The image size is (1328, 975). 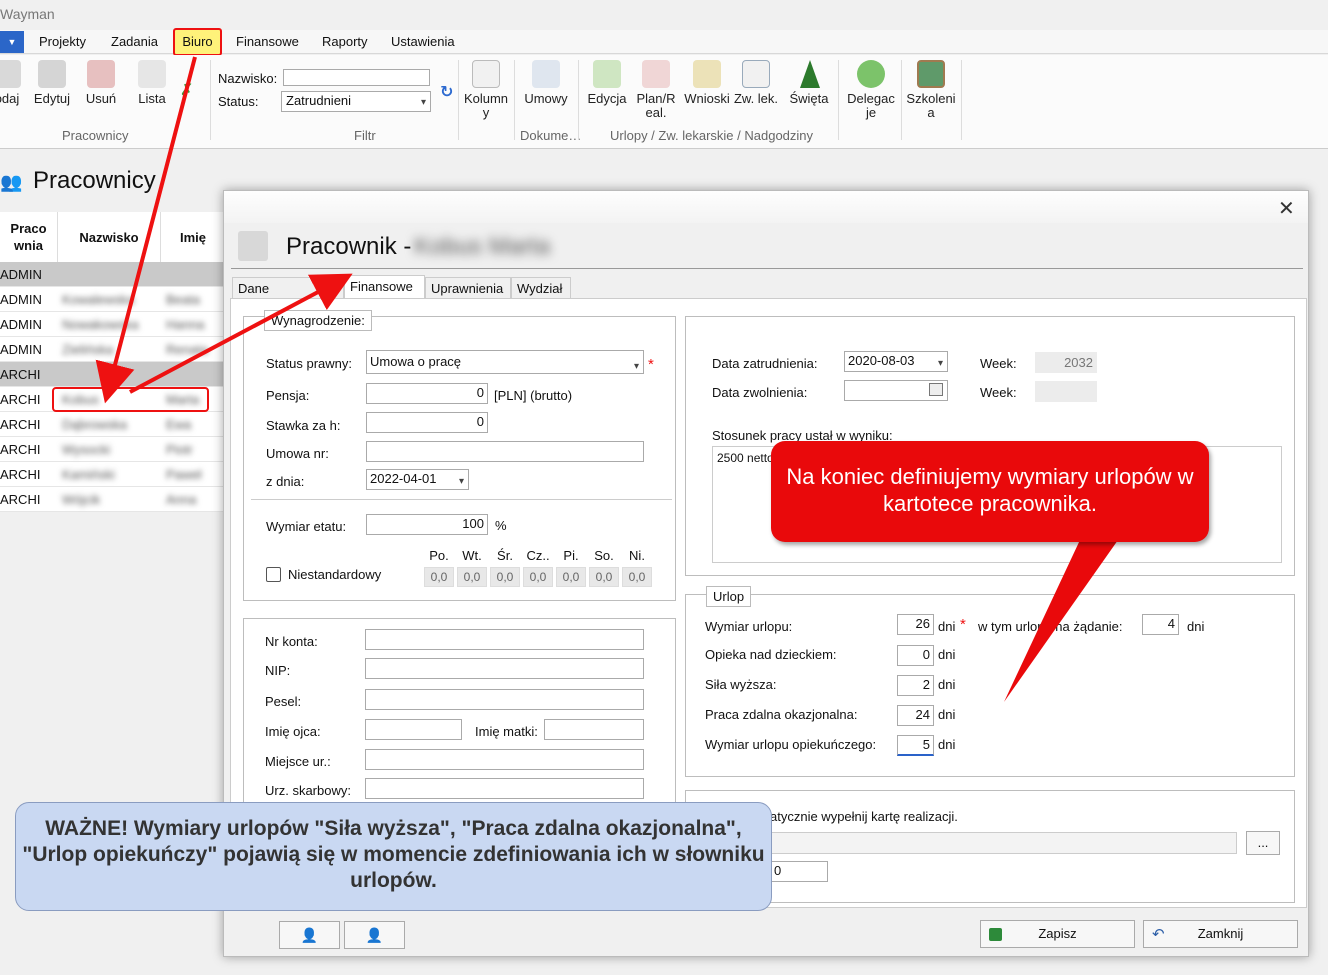 What do you see at coordinates (291, 641) in the screenshot?
I see `nr-konta-label: Nr konta:` at bounding box center [291, 641].